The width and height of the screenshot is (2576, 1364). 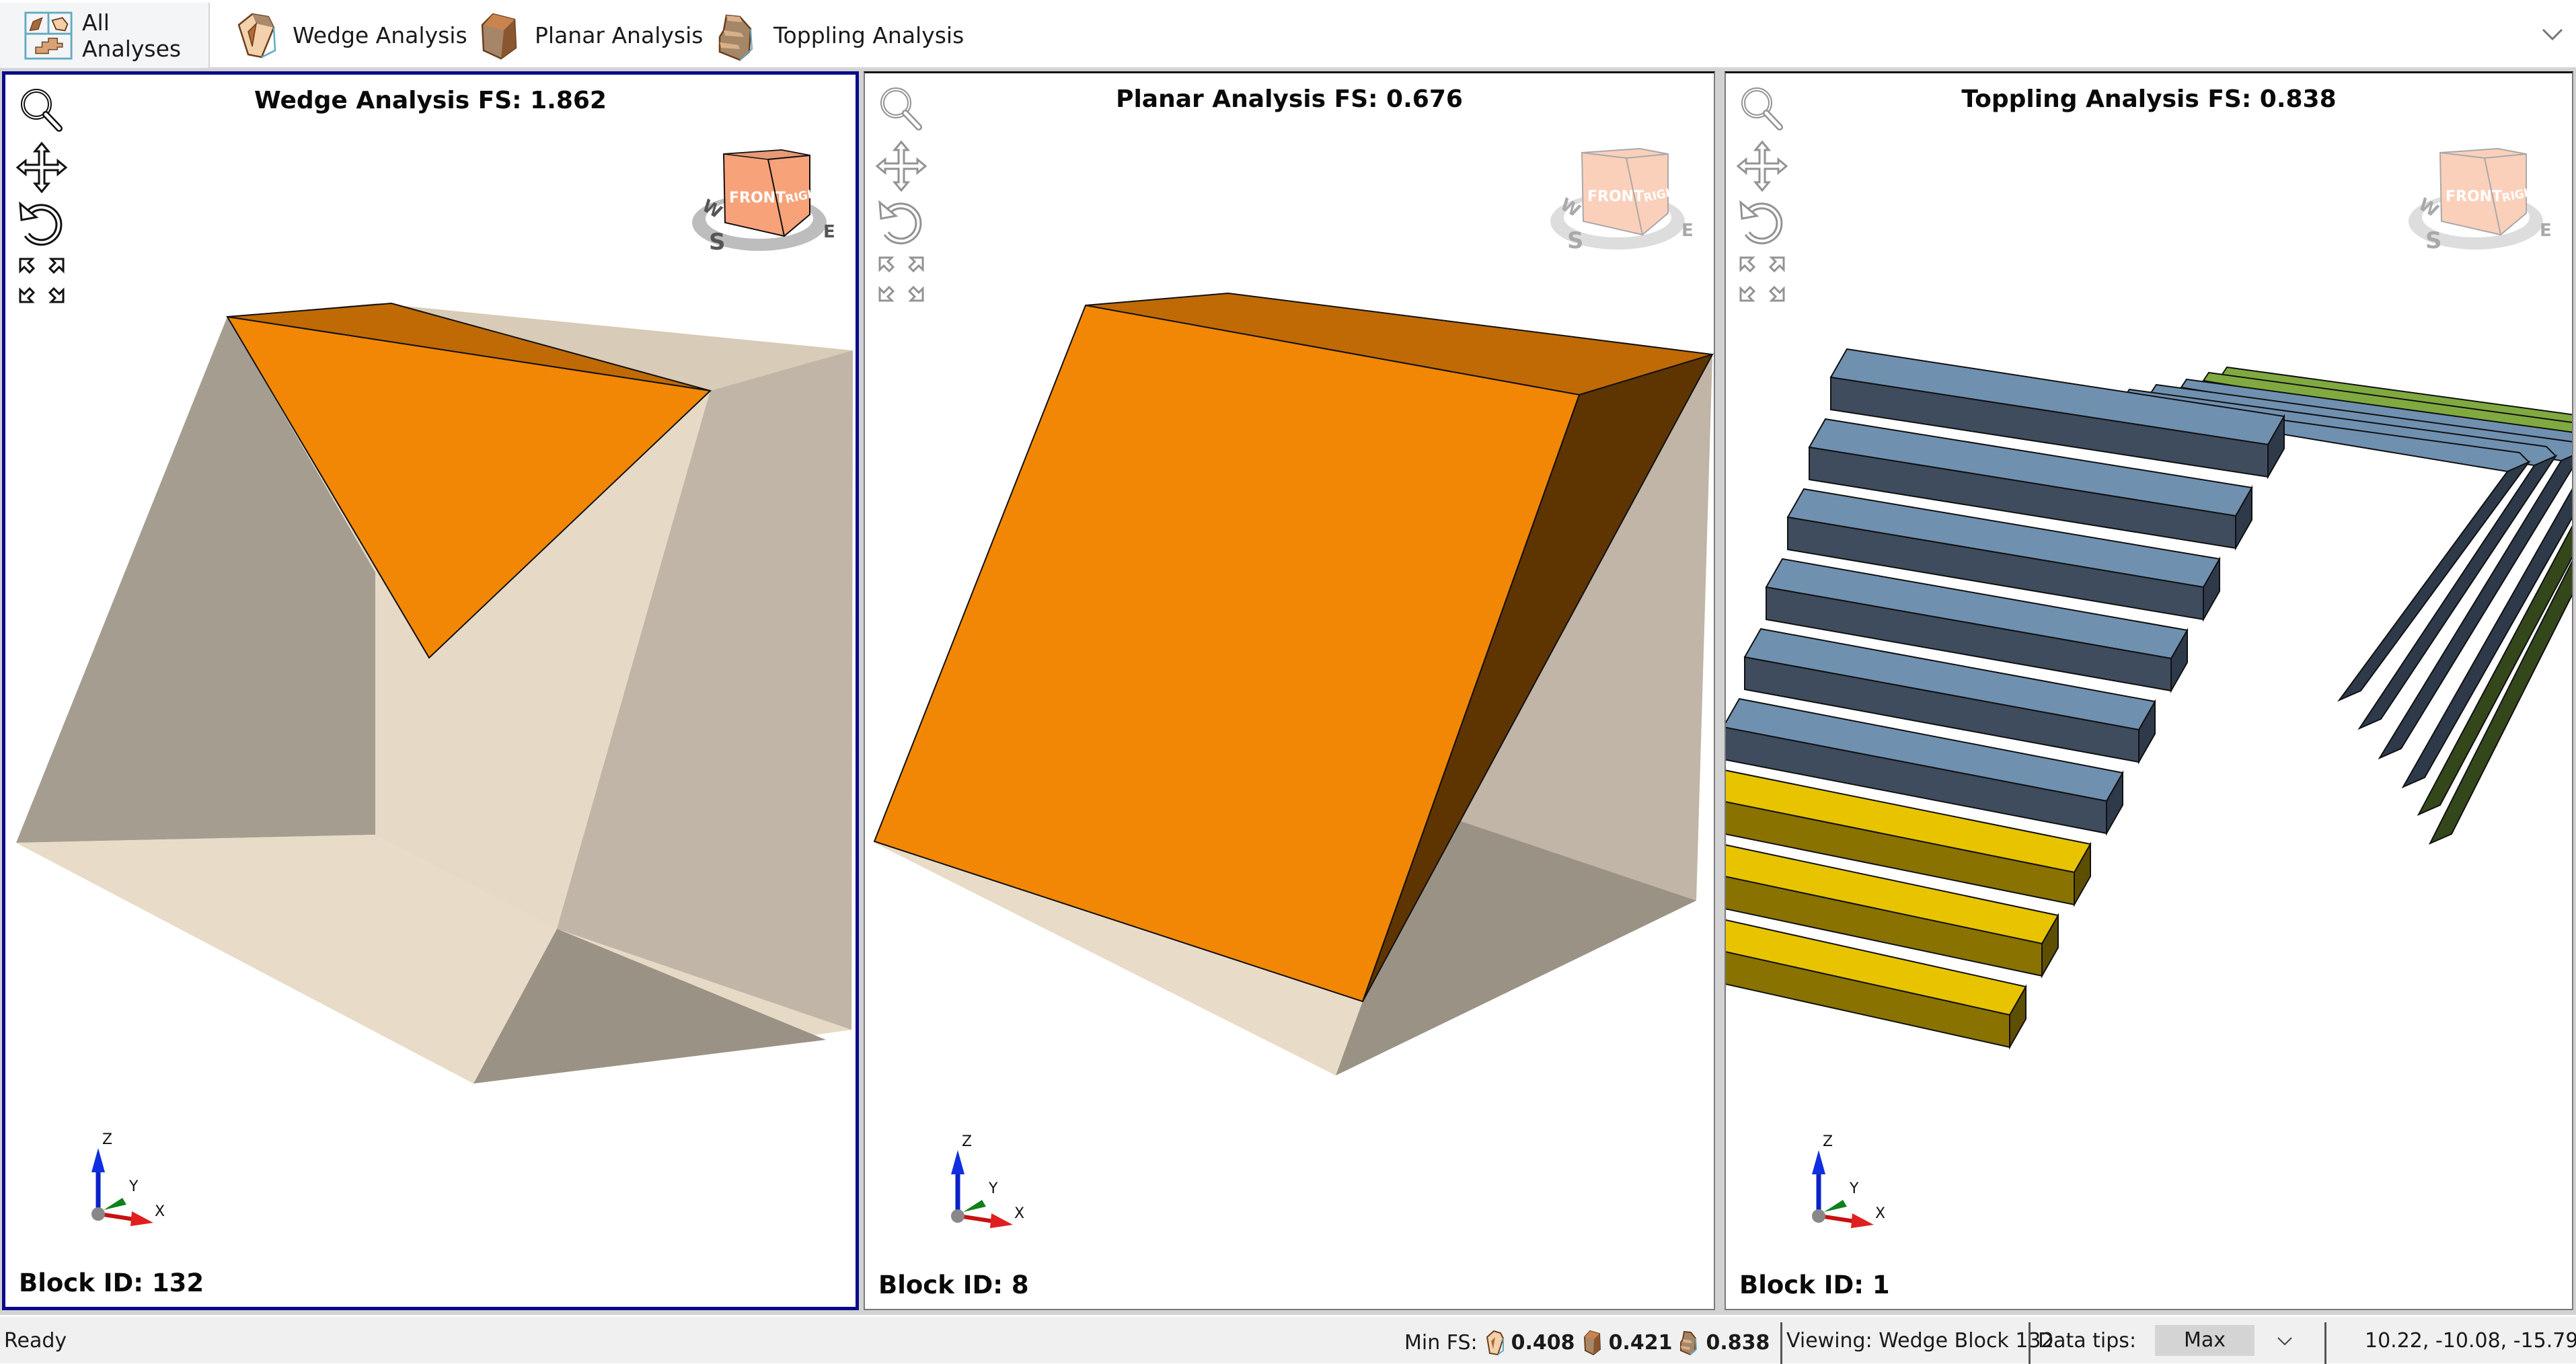 I want to click on min-fs-wedge-value: 0.408, so click(x=1543, y=1342).